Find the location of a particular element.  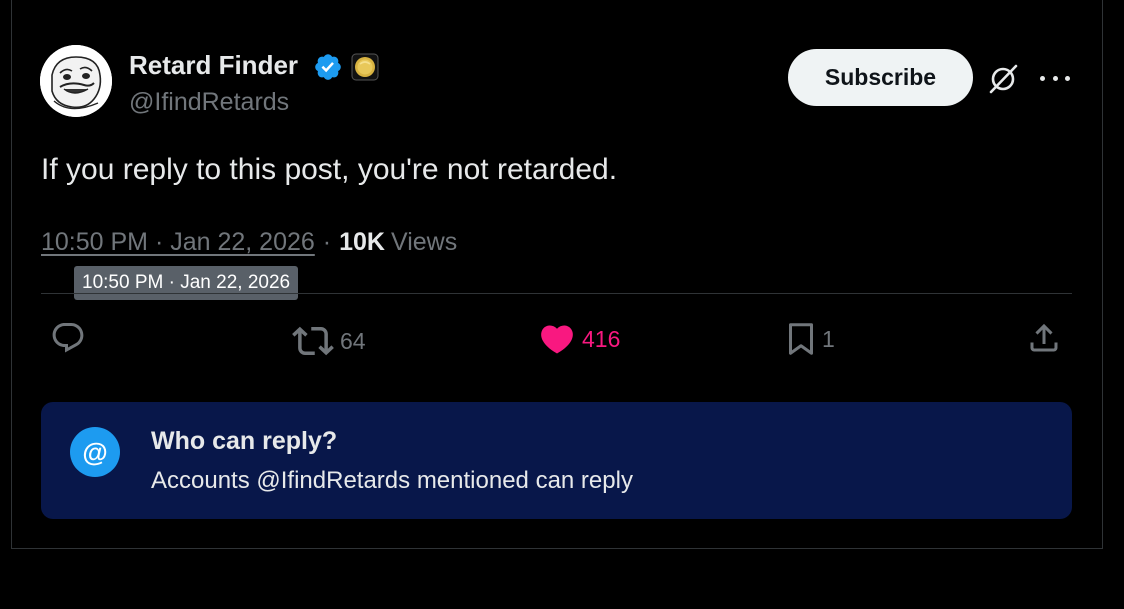

subscribe-button: Subscribe is located at coordinates (880, 77).